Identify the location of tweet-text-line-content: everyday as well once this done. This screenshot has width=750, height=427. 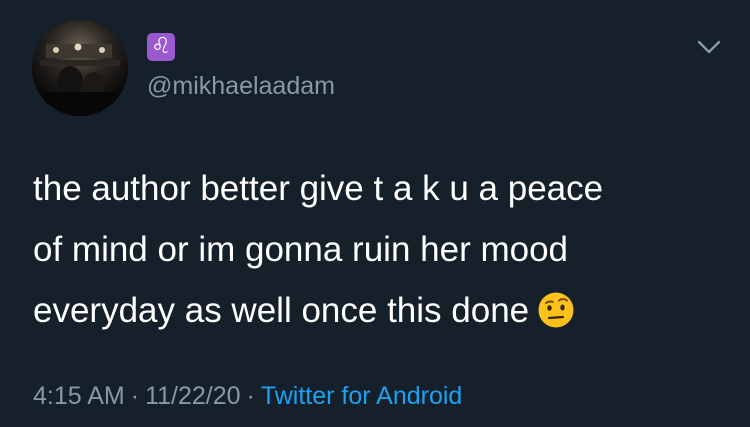
(281, 310).